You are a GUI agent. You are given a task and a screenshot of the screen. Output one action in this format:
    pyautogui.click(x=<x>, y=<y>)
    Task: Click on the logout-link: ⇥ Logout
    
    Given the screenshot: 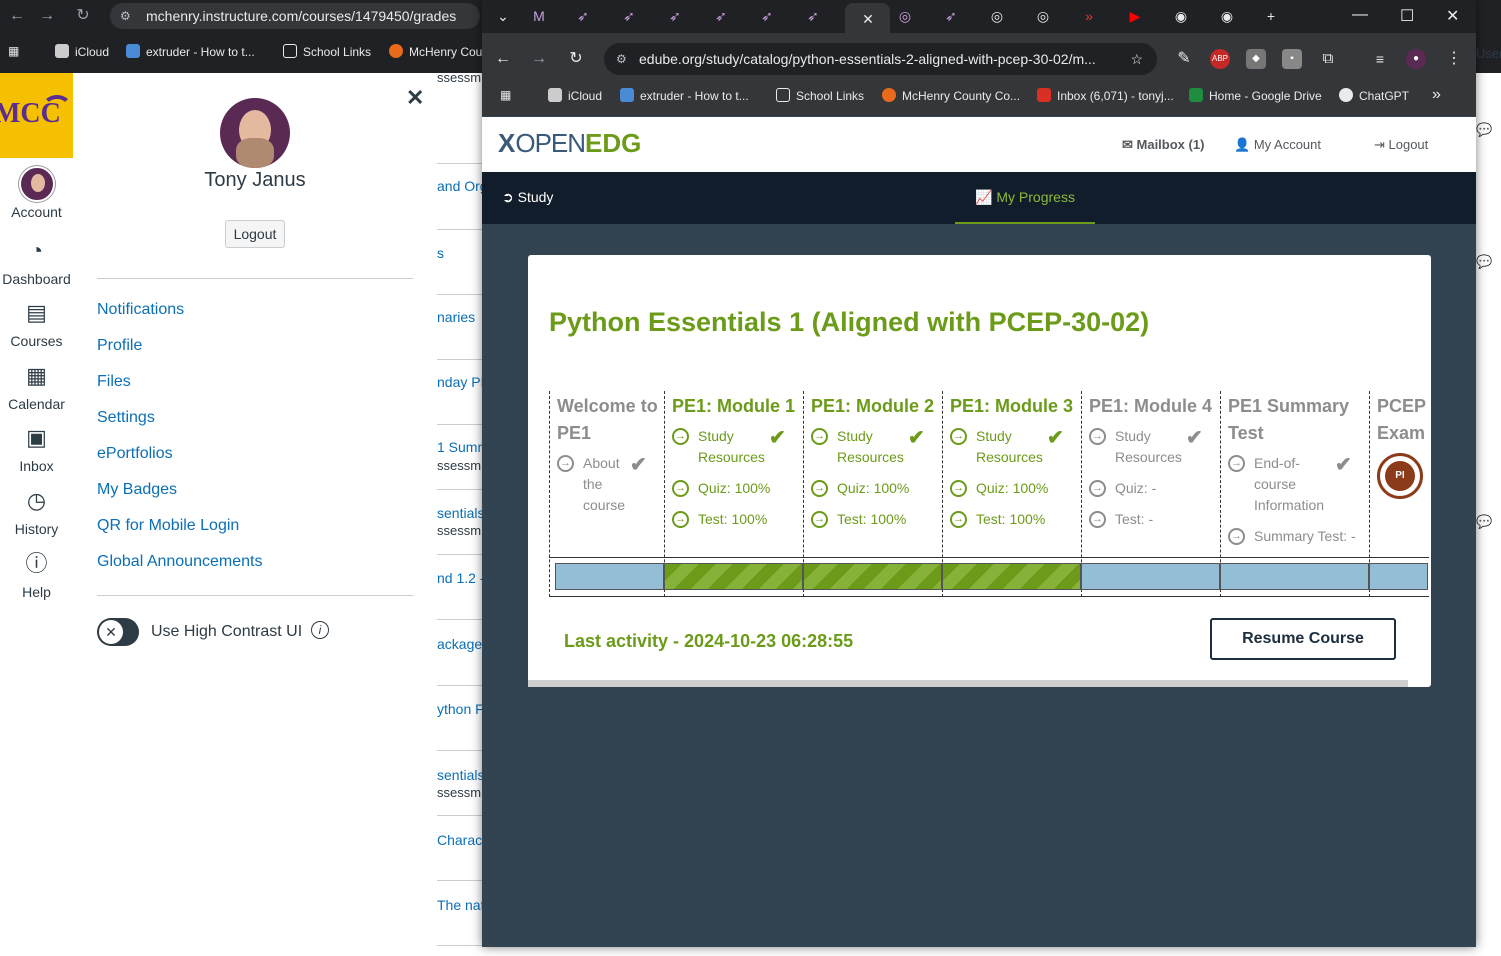 What is the action you would take?
    pyautogui.click(x=1401, y=145)
    